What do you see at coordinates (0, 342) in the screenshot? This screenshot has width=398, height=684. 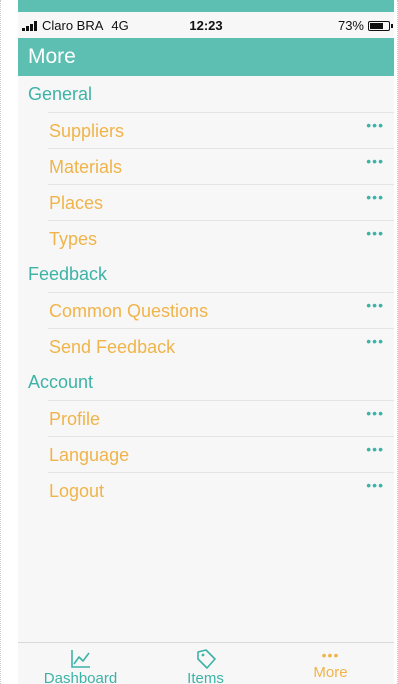 I see `frame-border-left` at bounding box center [0, 342].